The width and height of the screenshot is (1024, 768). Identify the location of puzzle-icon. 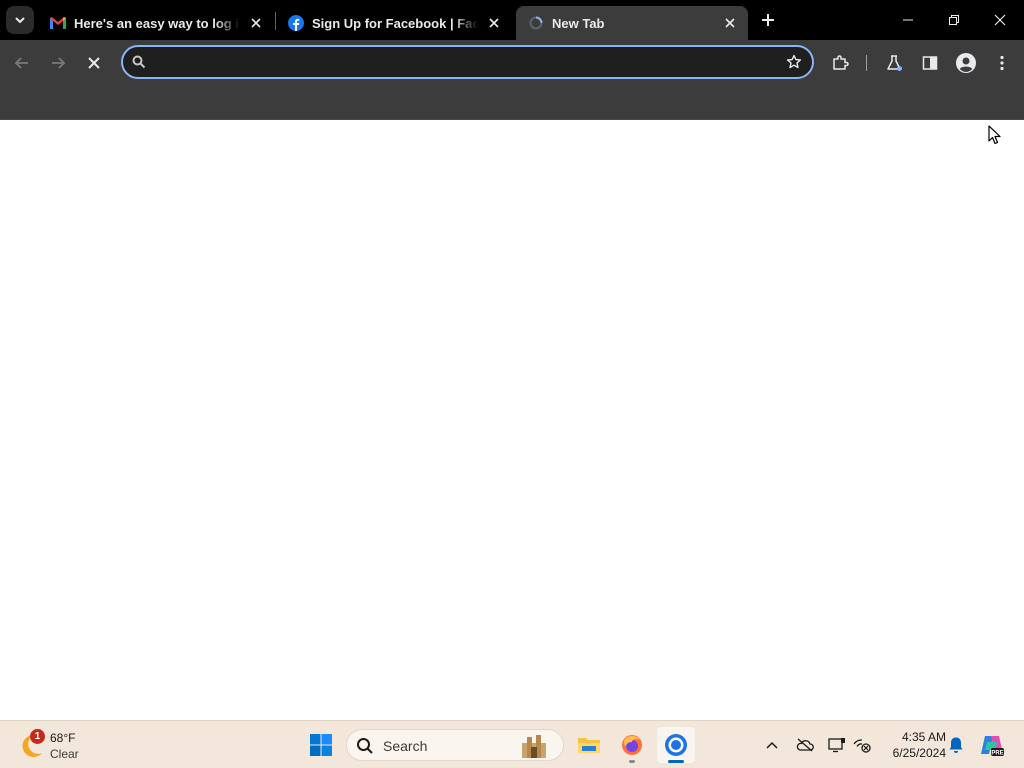
(841, 62).